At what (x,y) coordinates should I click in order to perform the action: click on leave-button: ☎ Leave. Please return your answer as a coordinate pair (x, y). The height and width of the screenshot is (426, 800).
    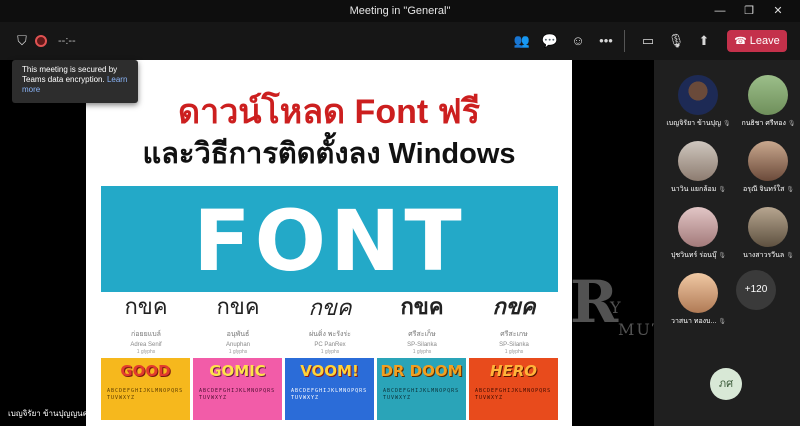
    Looking at the image, I should click on (757, 41).